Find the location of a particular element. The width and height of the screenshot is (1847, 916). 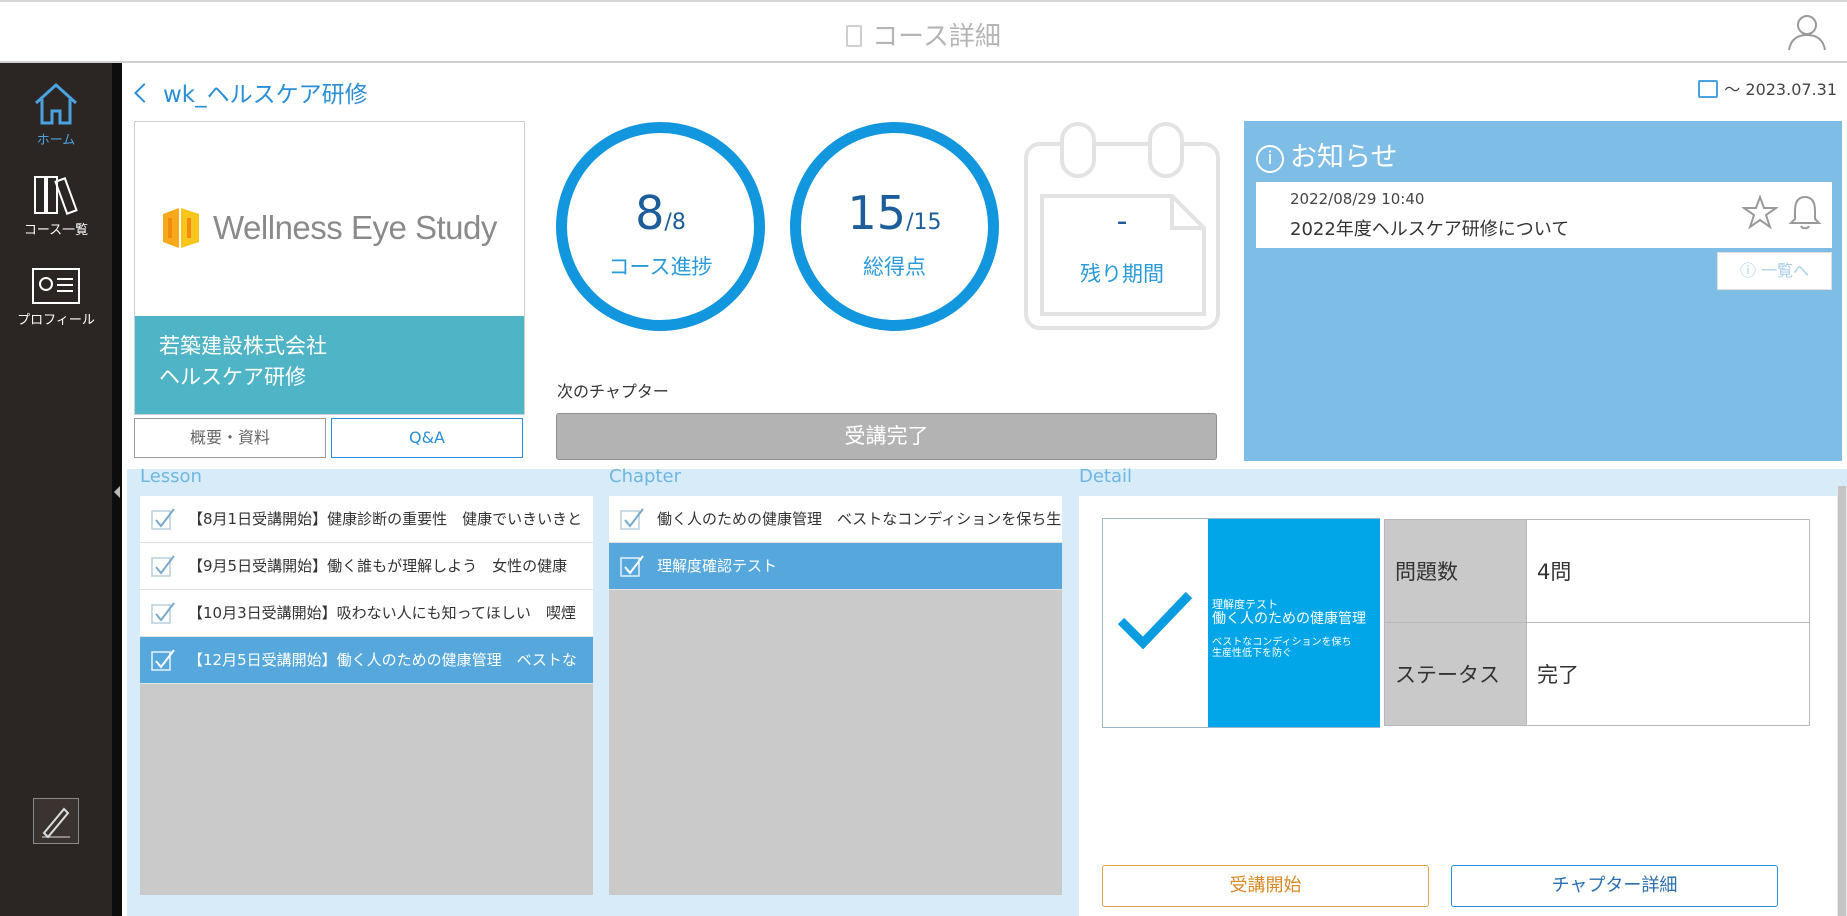

score-circle: 15/15 総得点 is located at coordinates (894, 226).